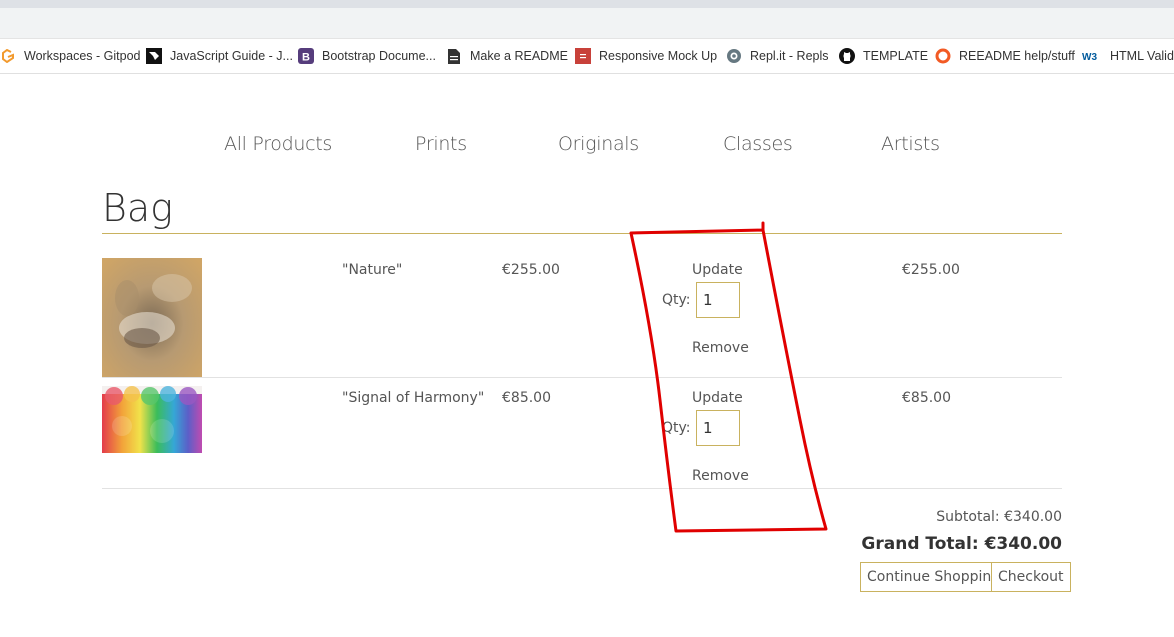 The width and height of the screenshot is (1174, 637). Describe the element at coordinates (583, 56) in the screenshot. I see `mockup-icon` at that location.